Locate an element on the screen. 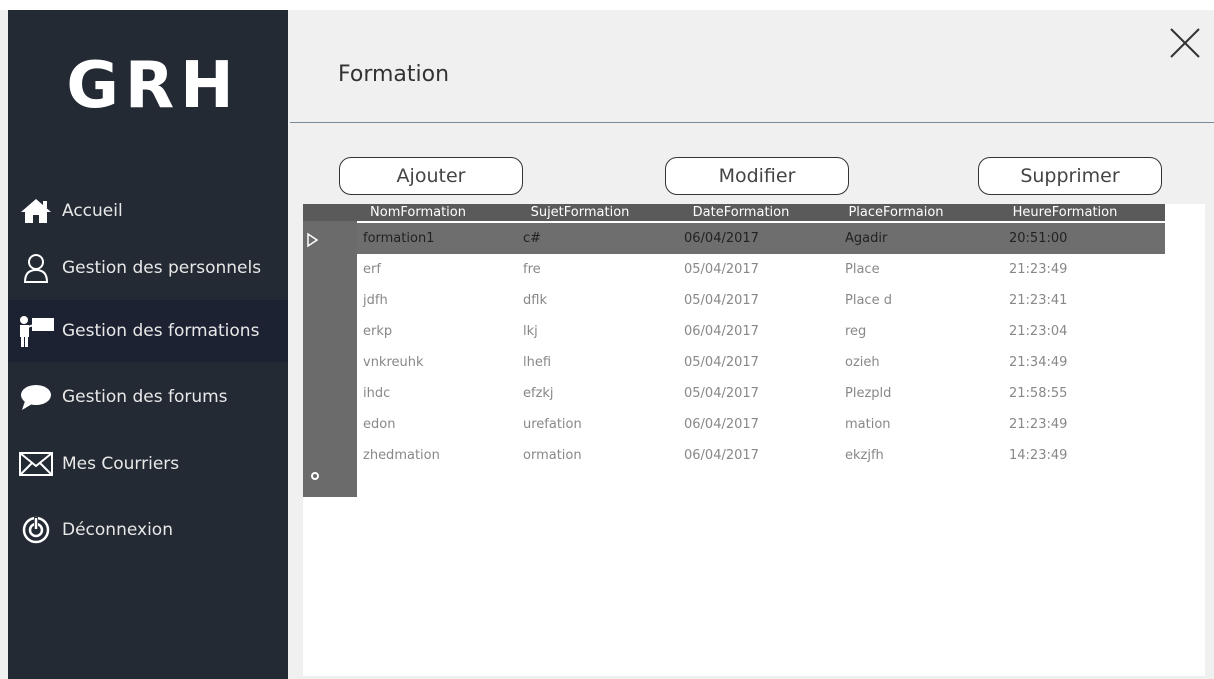 This screenshot has width=1214, height=679. presenter-icon is located at coordinates (36, 331).